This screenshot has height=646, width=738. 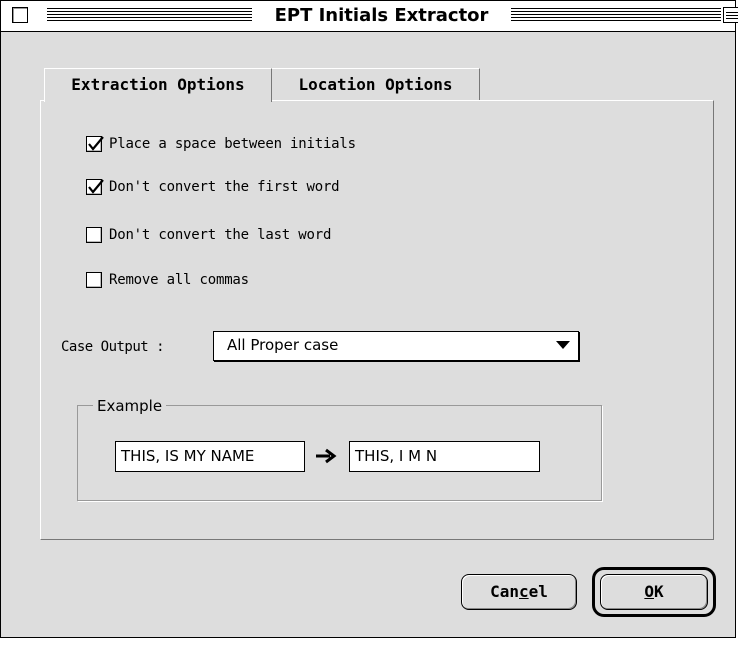 I want to click on option-label: Remove all commas, so click(x=179, y=280).